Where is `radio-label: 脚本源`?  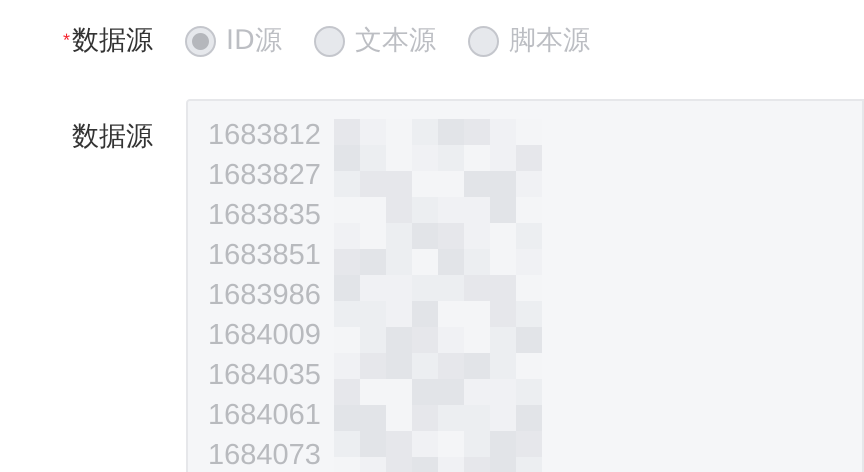
radio-label: 脚本源 is located at coordinates (549, 41).